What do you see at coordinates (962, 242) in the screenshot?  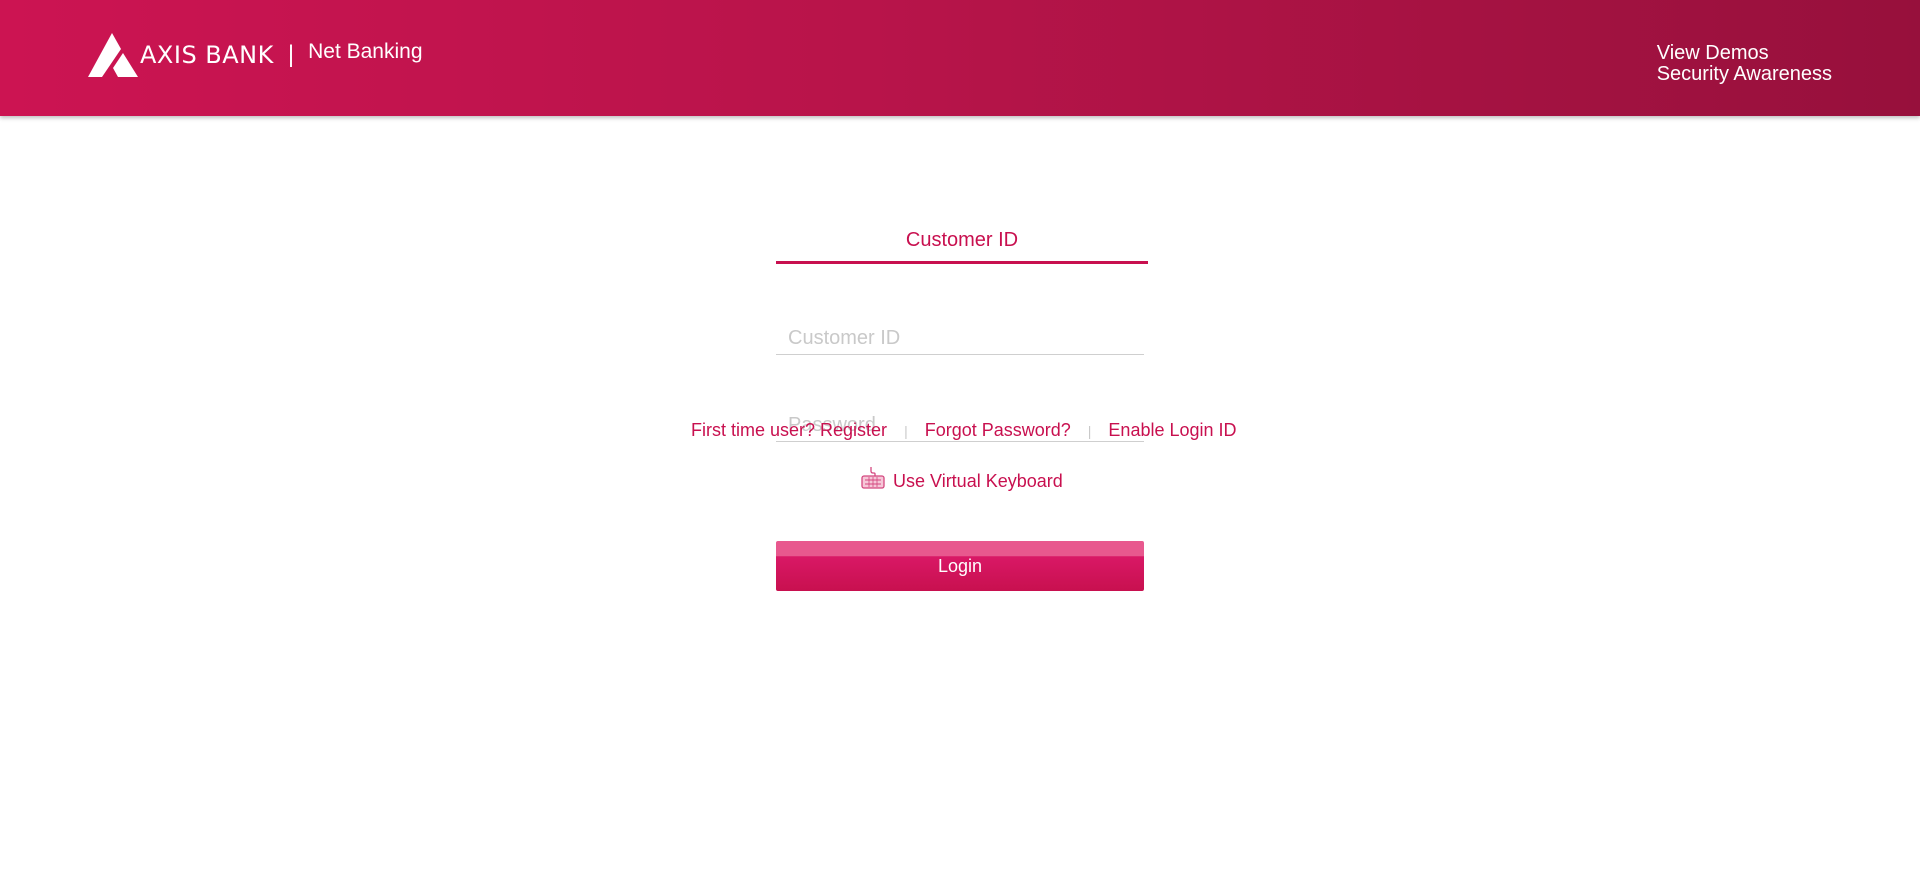 I see `tab-customer-id: Customer ID` at bounding box center [962, 242].